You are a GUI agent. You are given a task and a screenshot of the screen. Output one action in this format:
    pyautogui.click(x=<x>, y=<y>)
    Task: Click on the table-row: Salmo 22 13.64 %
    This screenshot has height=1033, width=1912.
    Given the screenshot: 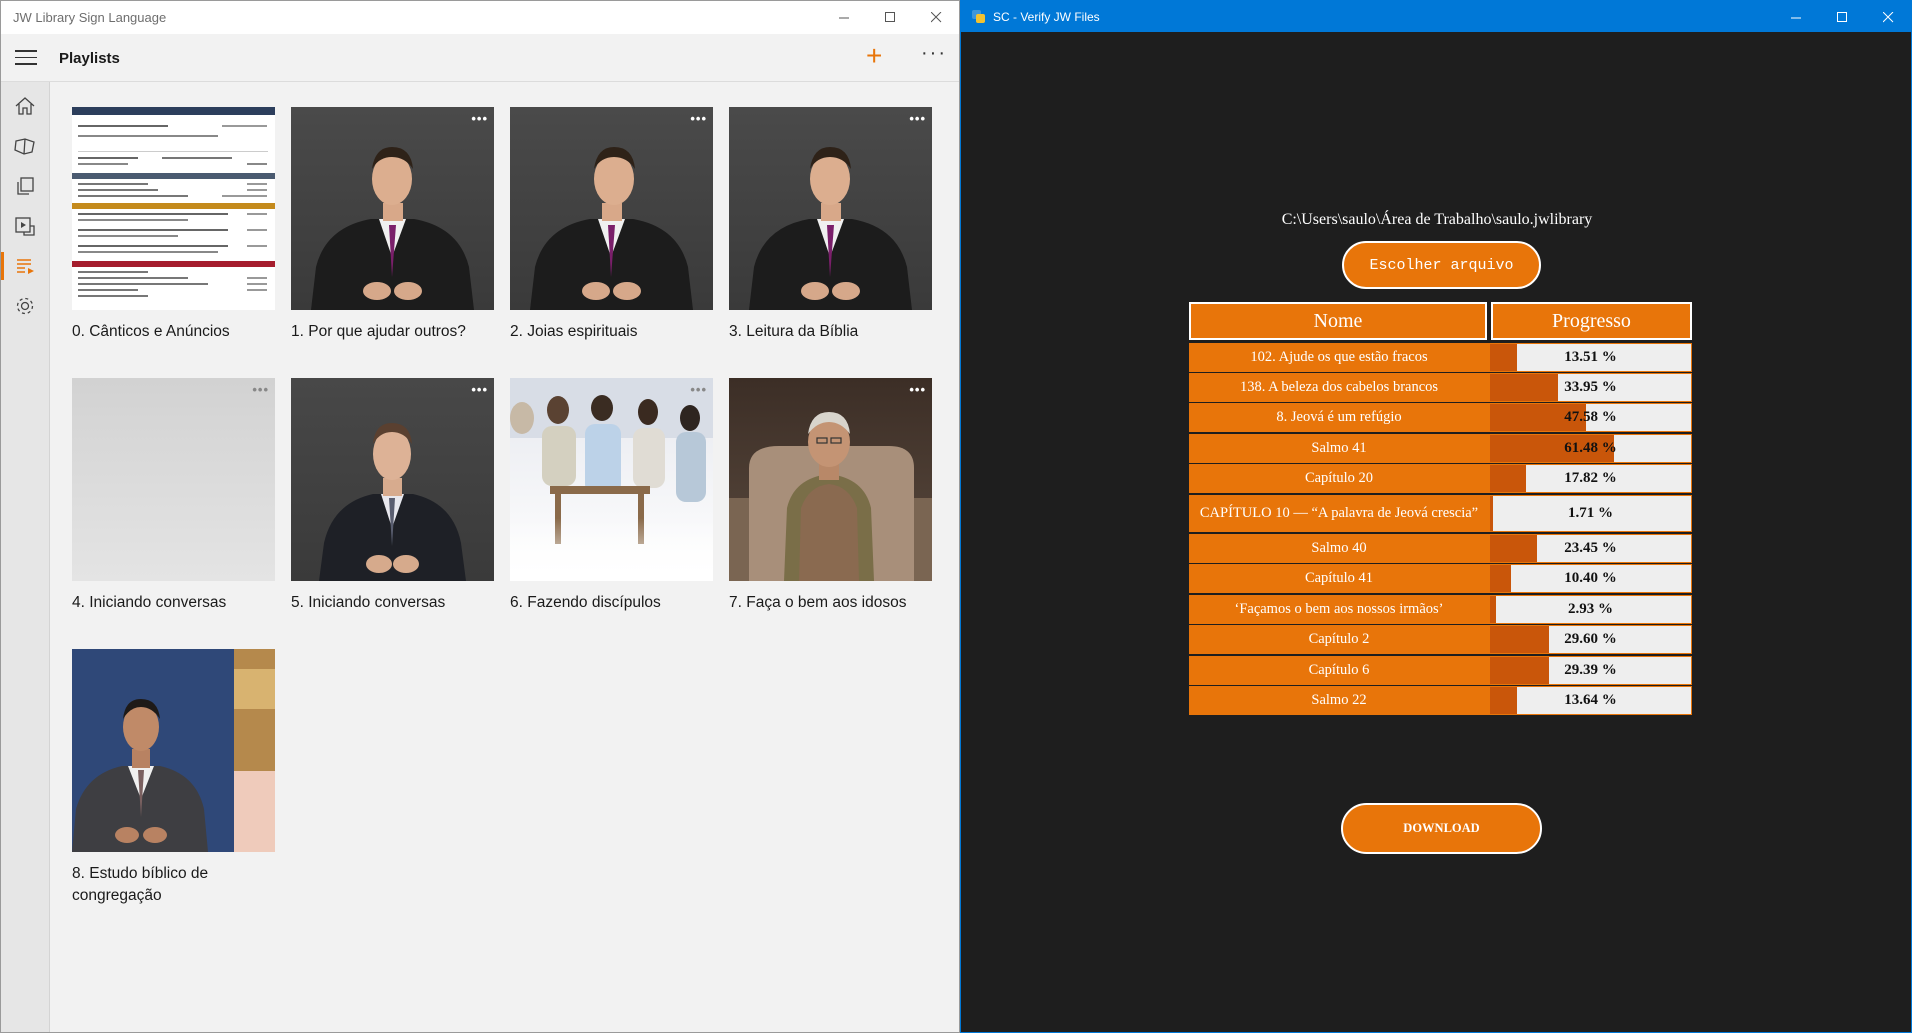 What is the action you would take?
    pyautogui.click(x=1440, y=700)
    